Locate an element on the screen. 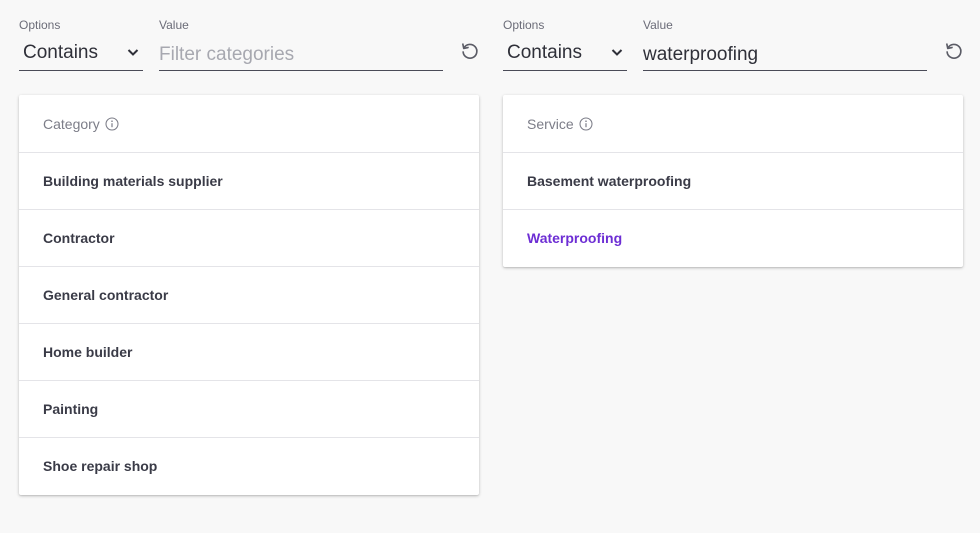 This screenshot has width=980, height=533. category-filter-row: Options Value Contains is located at coordinates (249, 47).